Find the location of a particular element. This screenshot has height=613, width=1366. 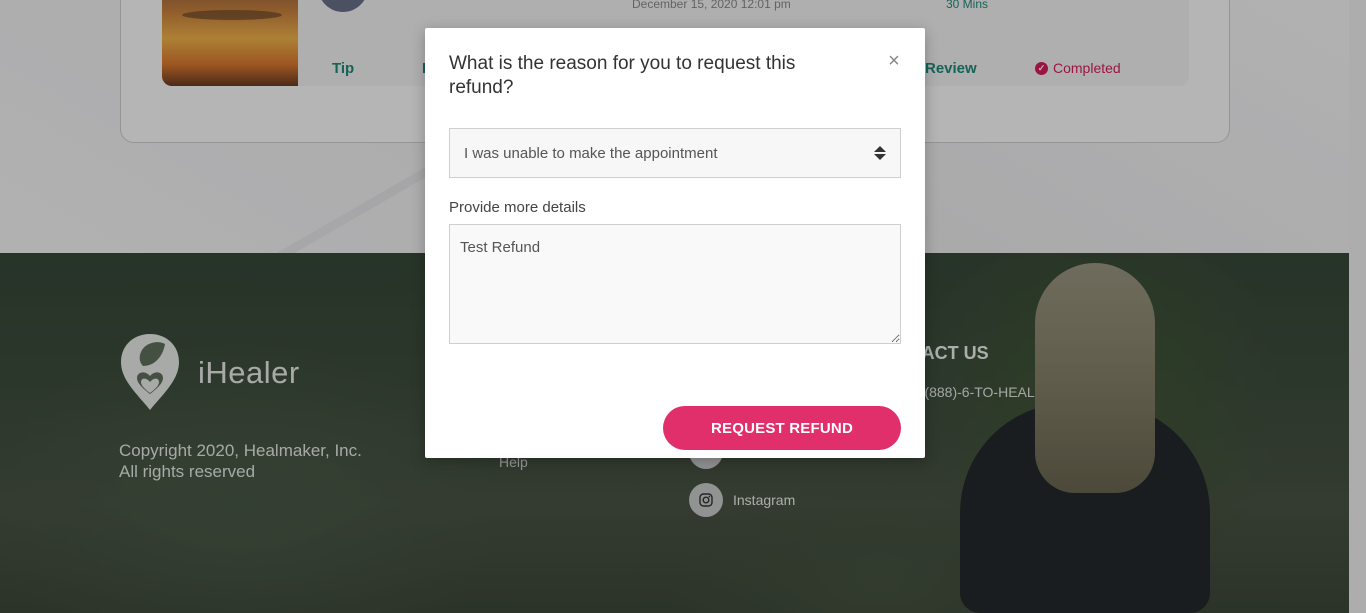

request-refund-button: REQUEST REFUND is located at coordinates (782, 428).